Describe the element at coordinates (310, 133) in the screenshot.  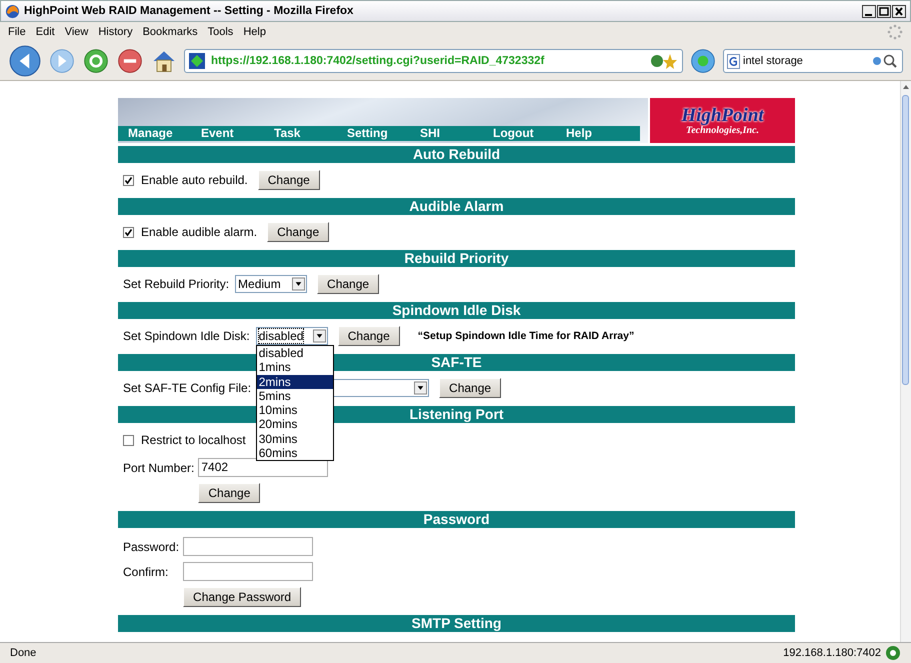
I see `nav-link: Task` at that location.